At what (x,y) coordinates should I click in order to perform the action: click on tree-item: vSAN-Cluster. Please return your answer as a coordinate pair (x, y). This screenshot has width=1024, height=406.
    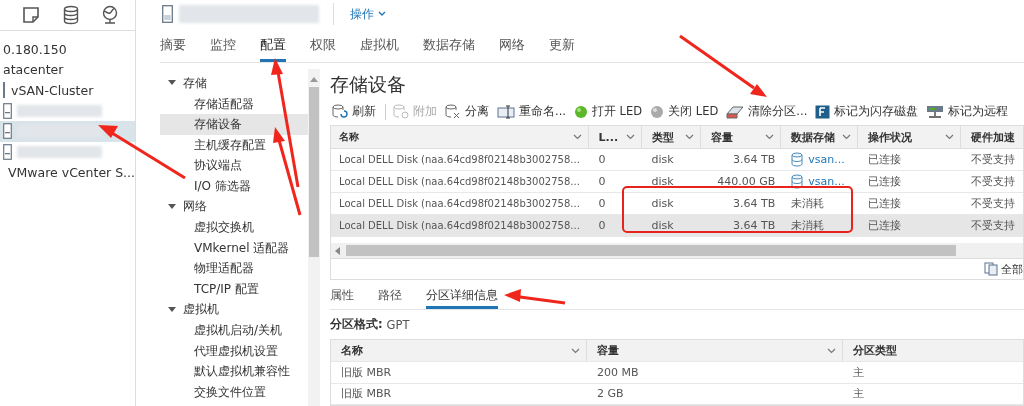
    Looking at the image, I should click on (52, 90).